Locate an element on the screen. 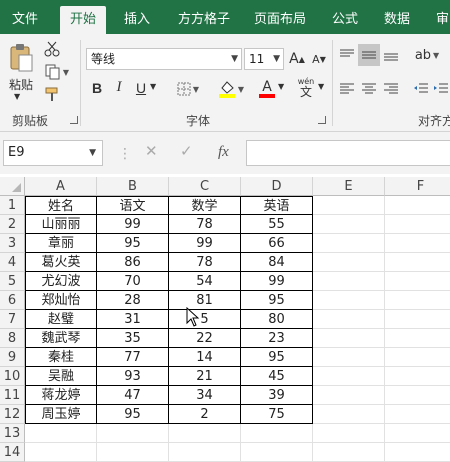  tab-insert: 插入 is located at coordinates (137, 17).